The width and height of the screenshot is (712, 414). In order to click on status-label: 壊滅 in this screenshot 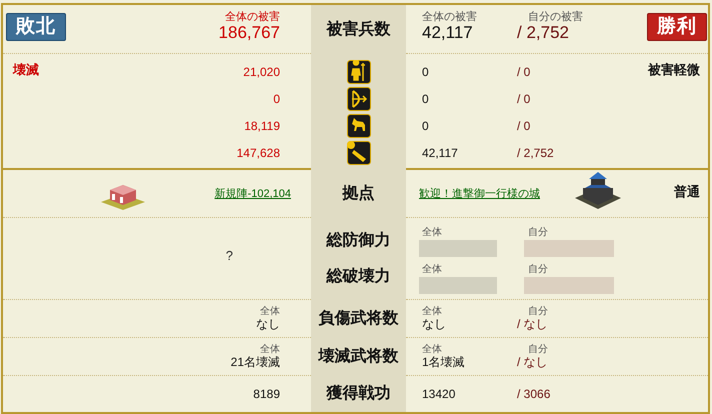, I will do `click(26, 70)`.